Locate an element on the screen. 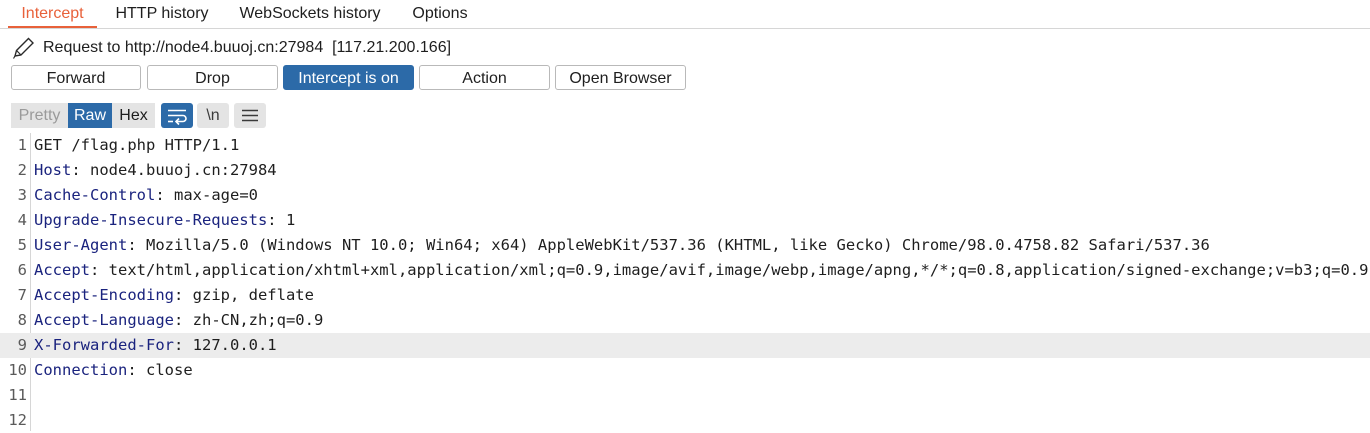 The width and height of the screenshot is (1370, 433). line-content: Cache-Control: max-age=0 is located at coordinates (146, 195).